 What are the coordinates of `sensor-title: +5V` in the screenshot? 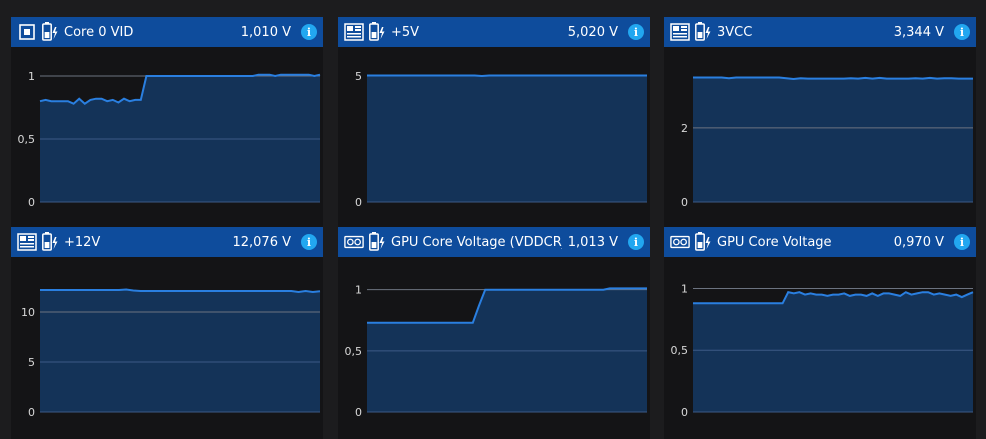 It's located at (405, 32).